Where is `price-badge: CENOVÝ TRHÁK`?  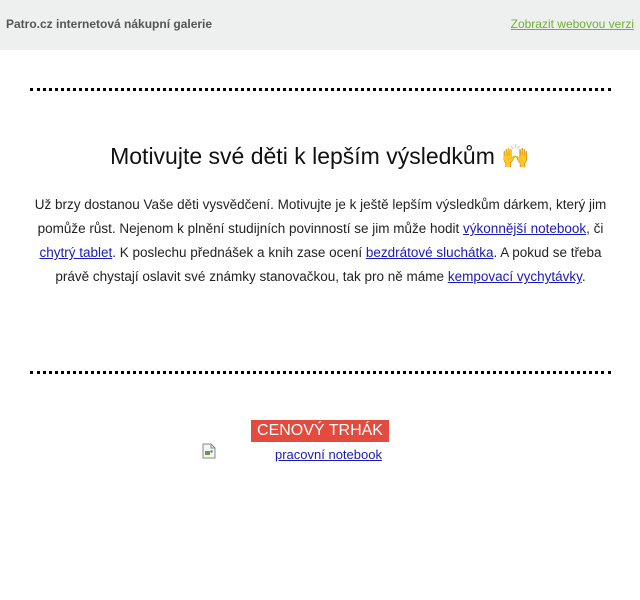 price-badge: CENOVÝ TRHÁK is located at coordinates (320, 431).